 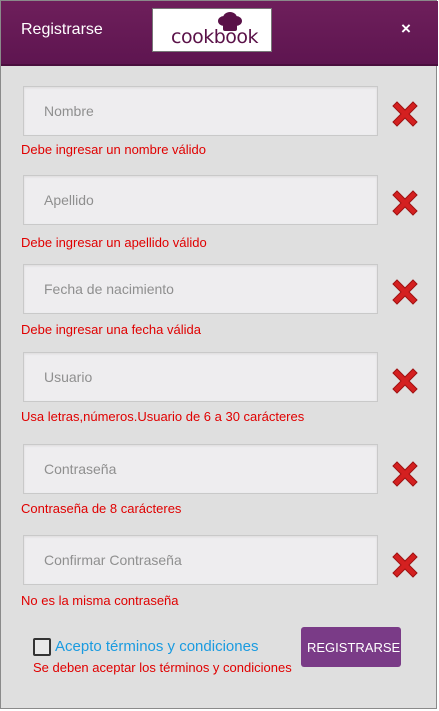 I want to click on cookbook-logo: cookbook, so click(x=212, y=30).